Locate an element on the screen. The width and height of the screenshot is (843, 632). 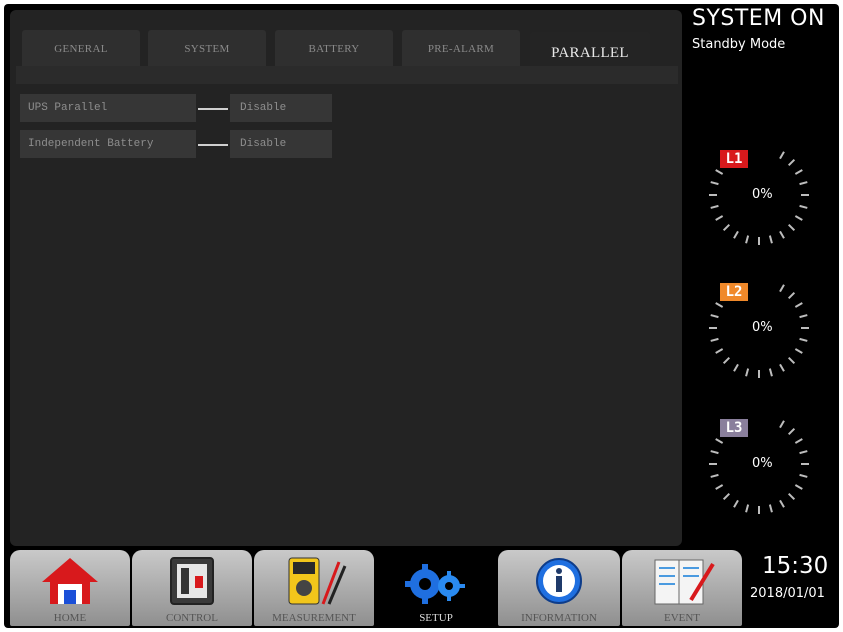
nav-control-button: CONTROL is located at coordinates (192, 588).